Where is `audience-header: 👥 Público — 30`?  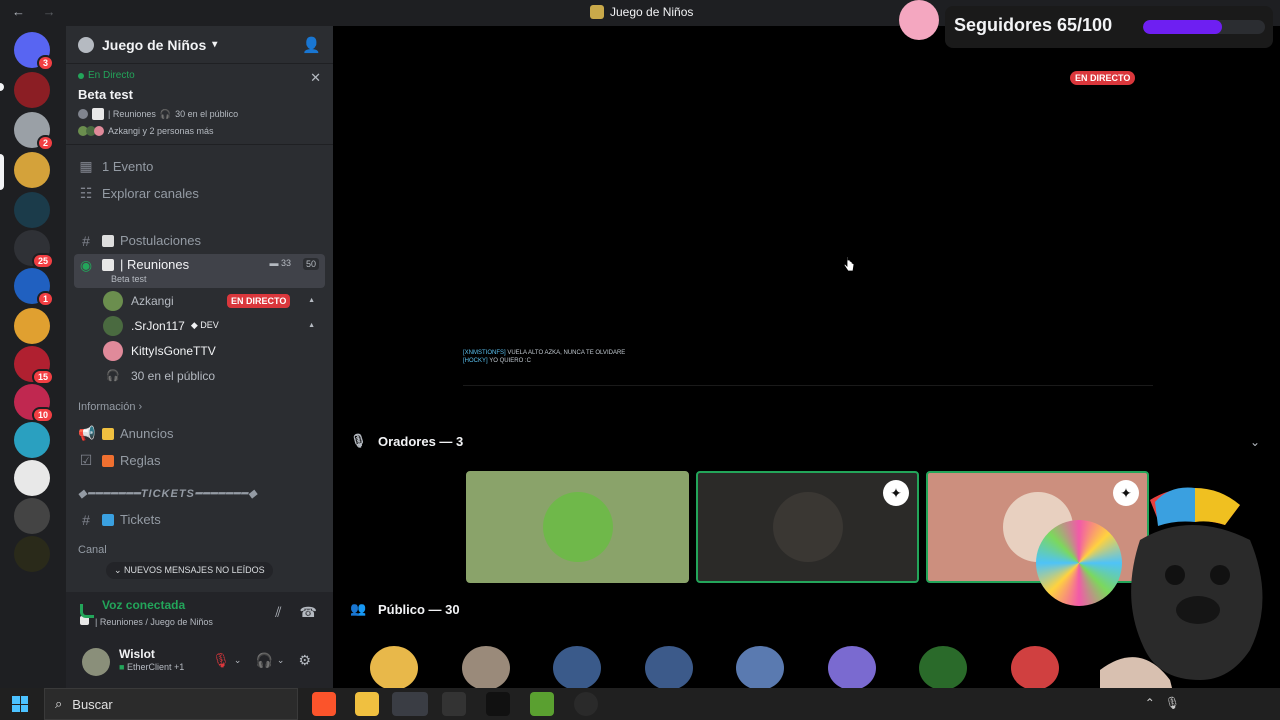 audience-header: 👥 Público — 30 is located at coordinates (405, 609).